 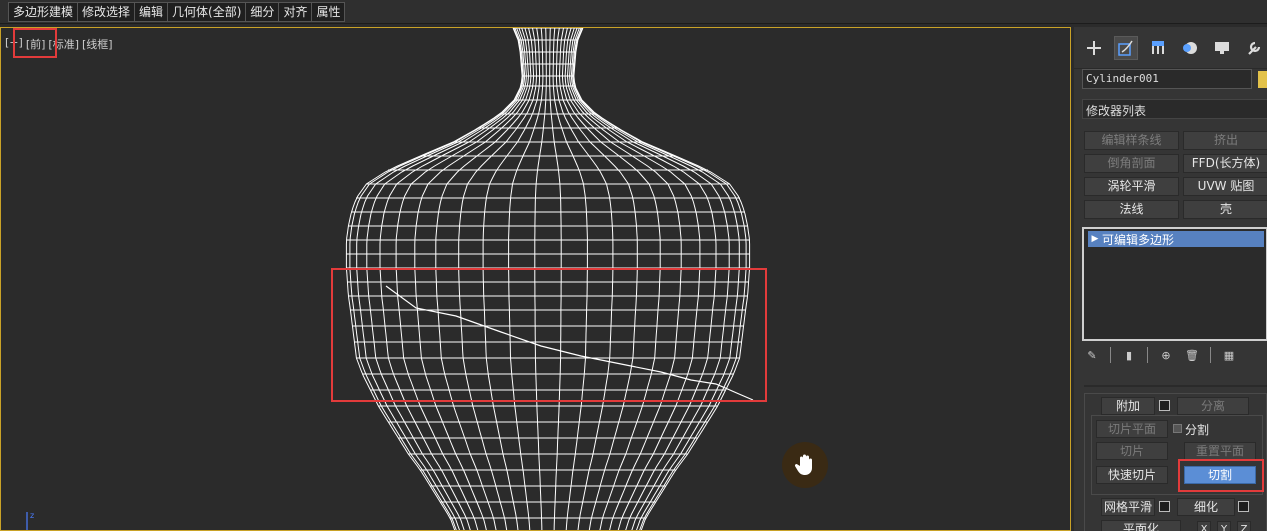 What do you see at coordinates (1126, 47) in the screenshot?
I see `modify-icon` at bounding box center [1126, 47].